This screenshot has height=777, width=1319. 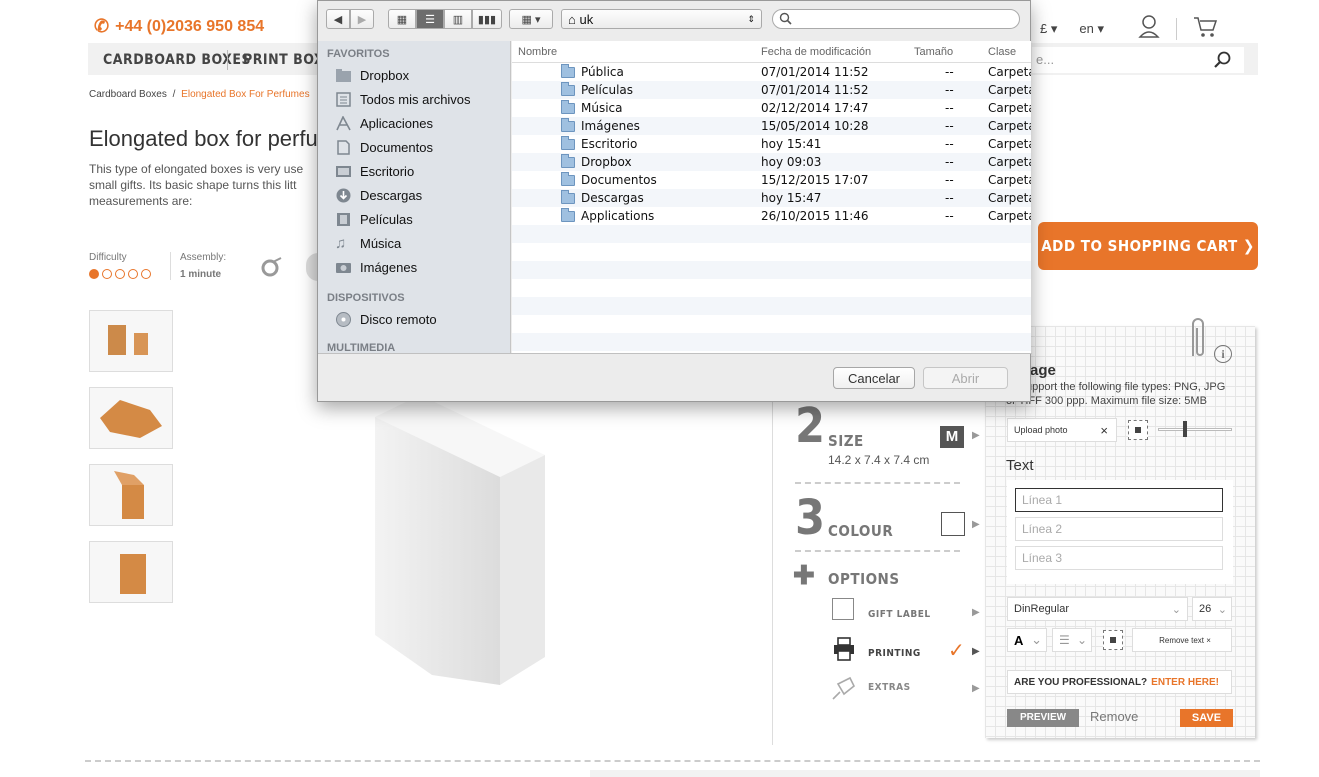 I want to click on sidebar-item-documents: Documentos, so click(x=414, y=147).